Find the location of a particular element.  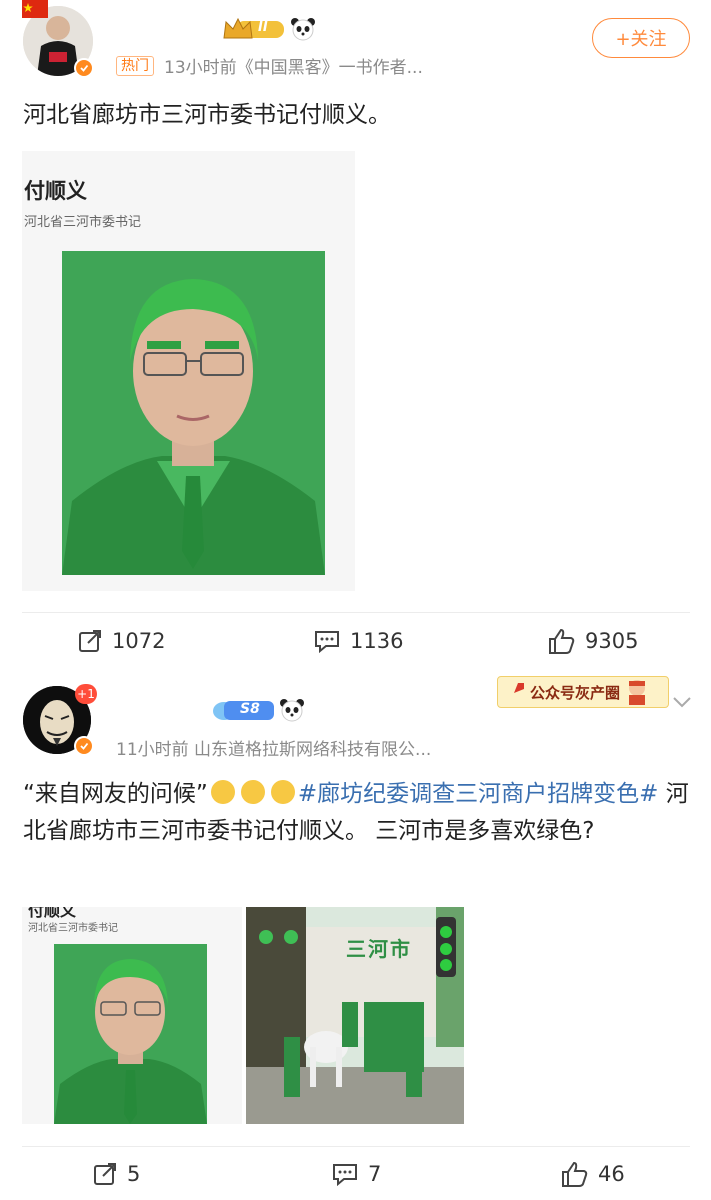

cloud-badge-icon: S8 is located at coordinates (244, 710).